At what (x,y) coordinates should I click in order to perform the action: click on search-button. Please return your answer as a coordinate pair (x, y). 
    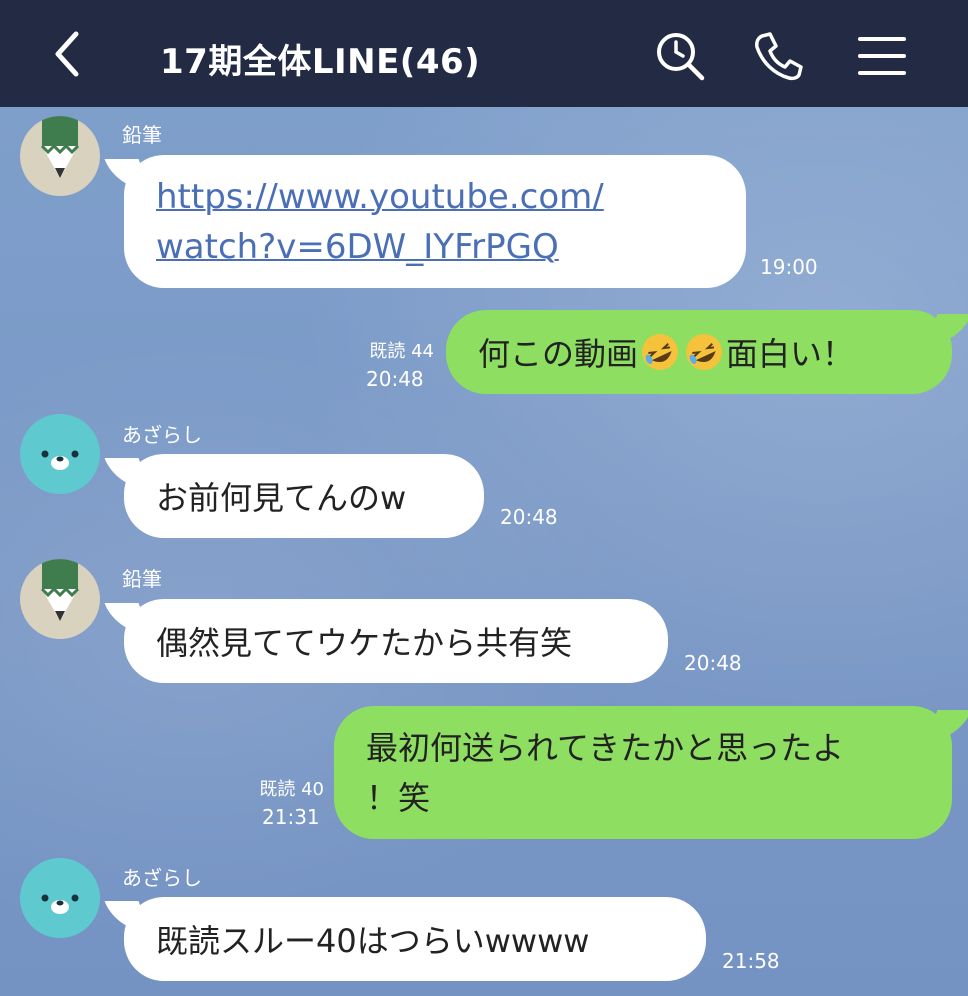
    Looking at the image, I should click on (680, 56).